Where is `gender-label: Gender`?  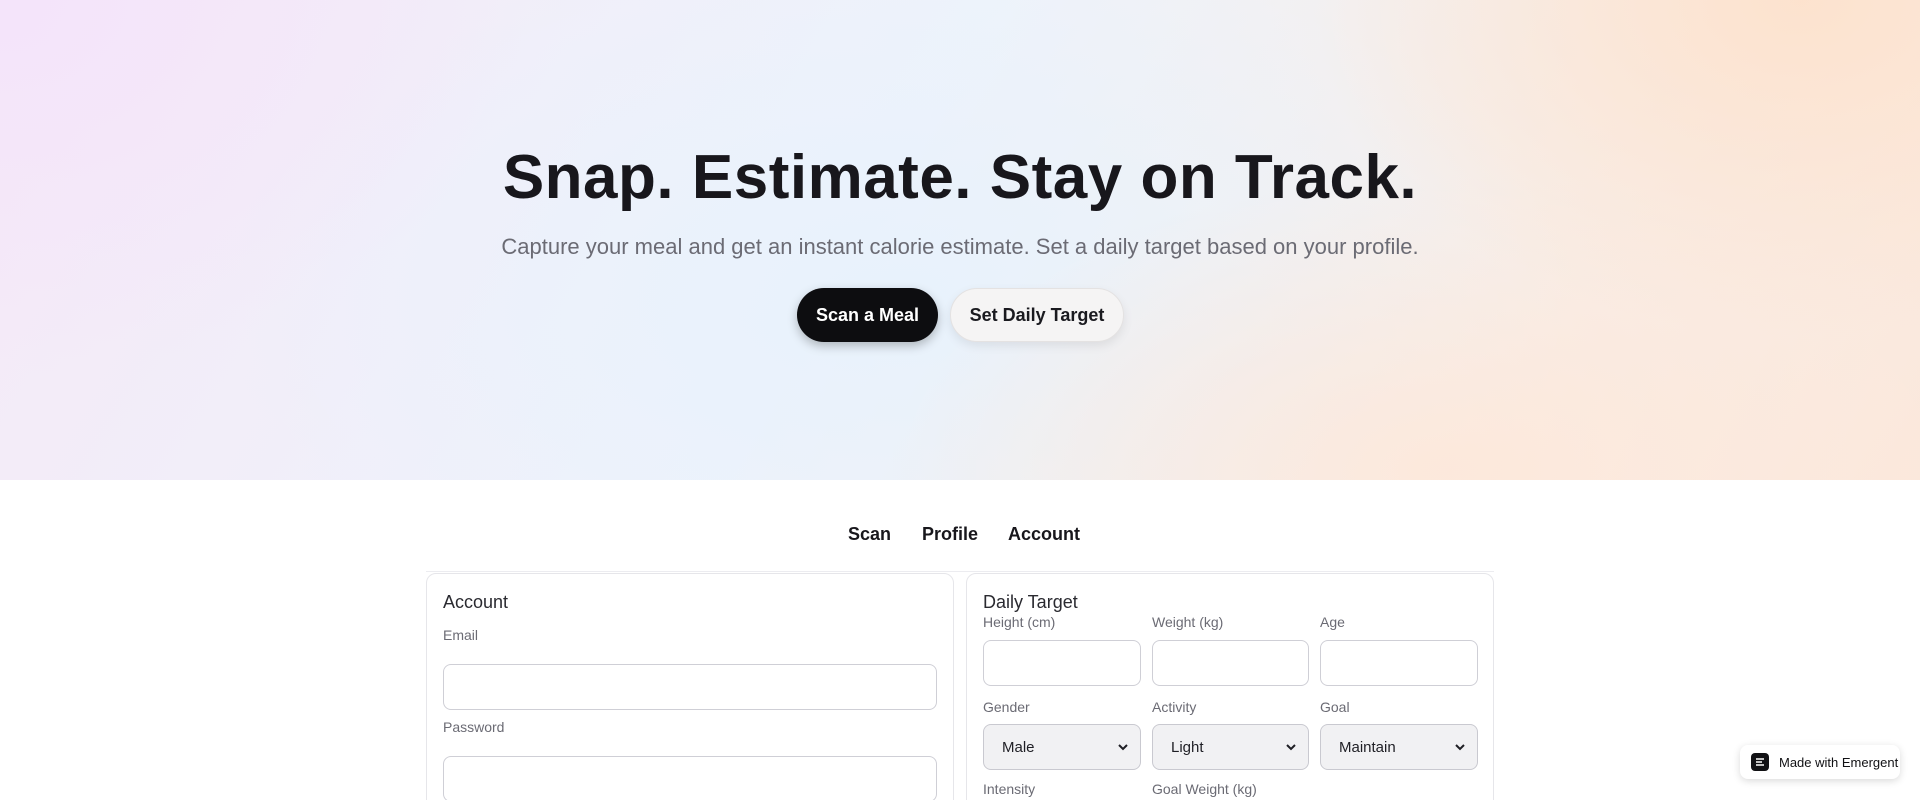
gender-label: Gender is located at coordinates (1006, 707).